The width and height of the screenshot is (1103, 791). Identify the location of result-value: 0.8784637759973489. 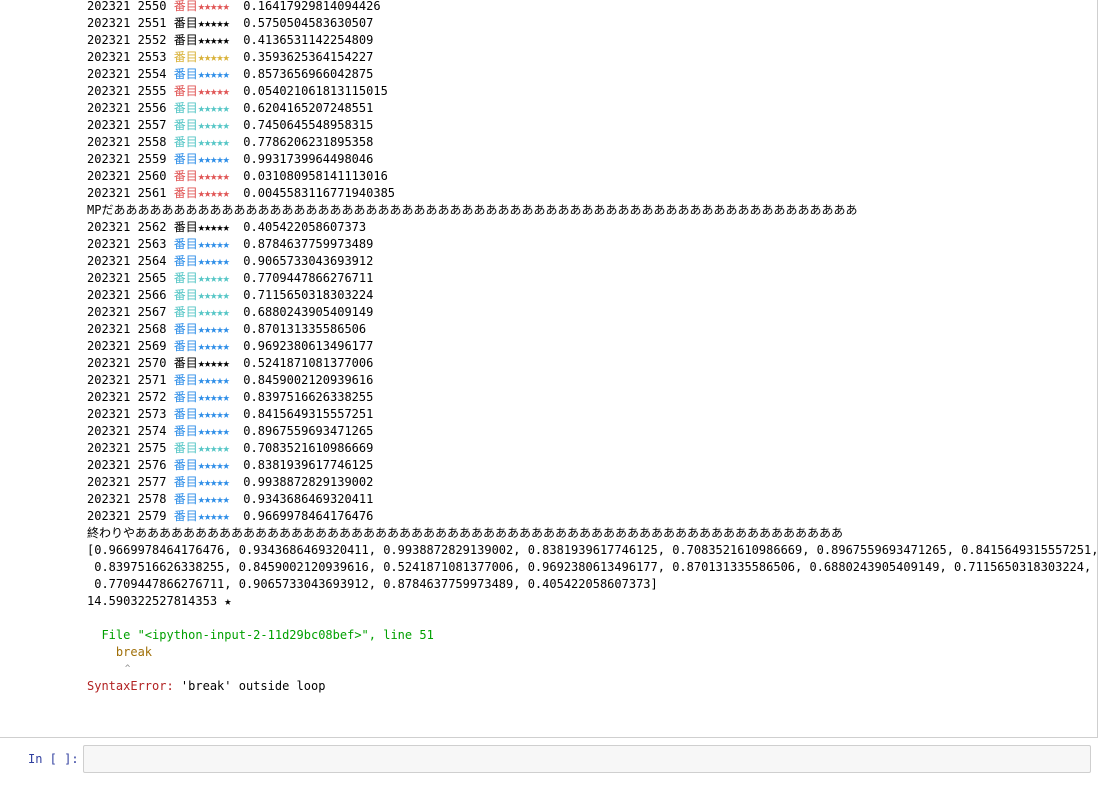
(308, 244).